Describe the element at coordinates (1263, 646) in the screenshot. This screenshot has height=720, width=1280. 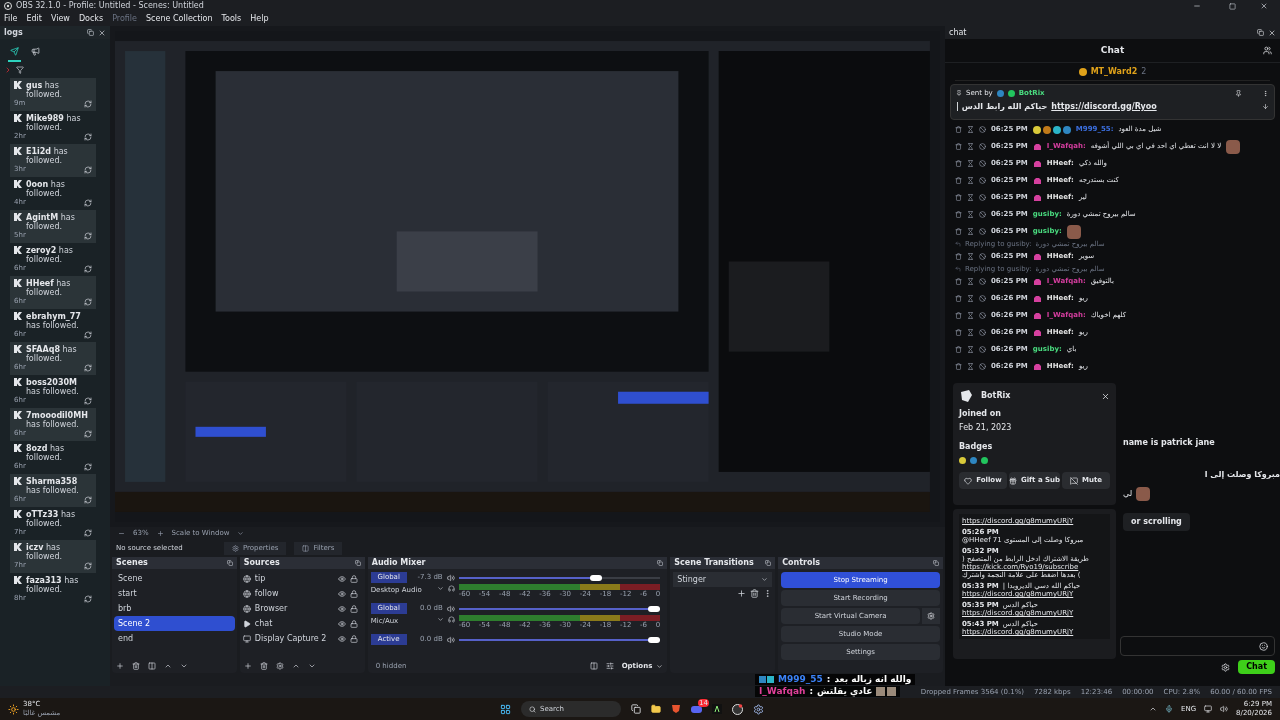
I see `emoji-icon` at that location.